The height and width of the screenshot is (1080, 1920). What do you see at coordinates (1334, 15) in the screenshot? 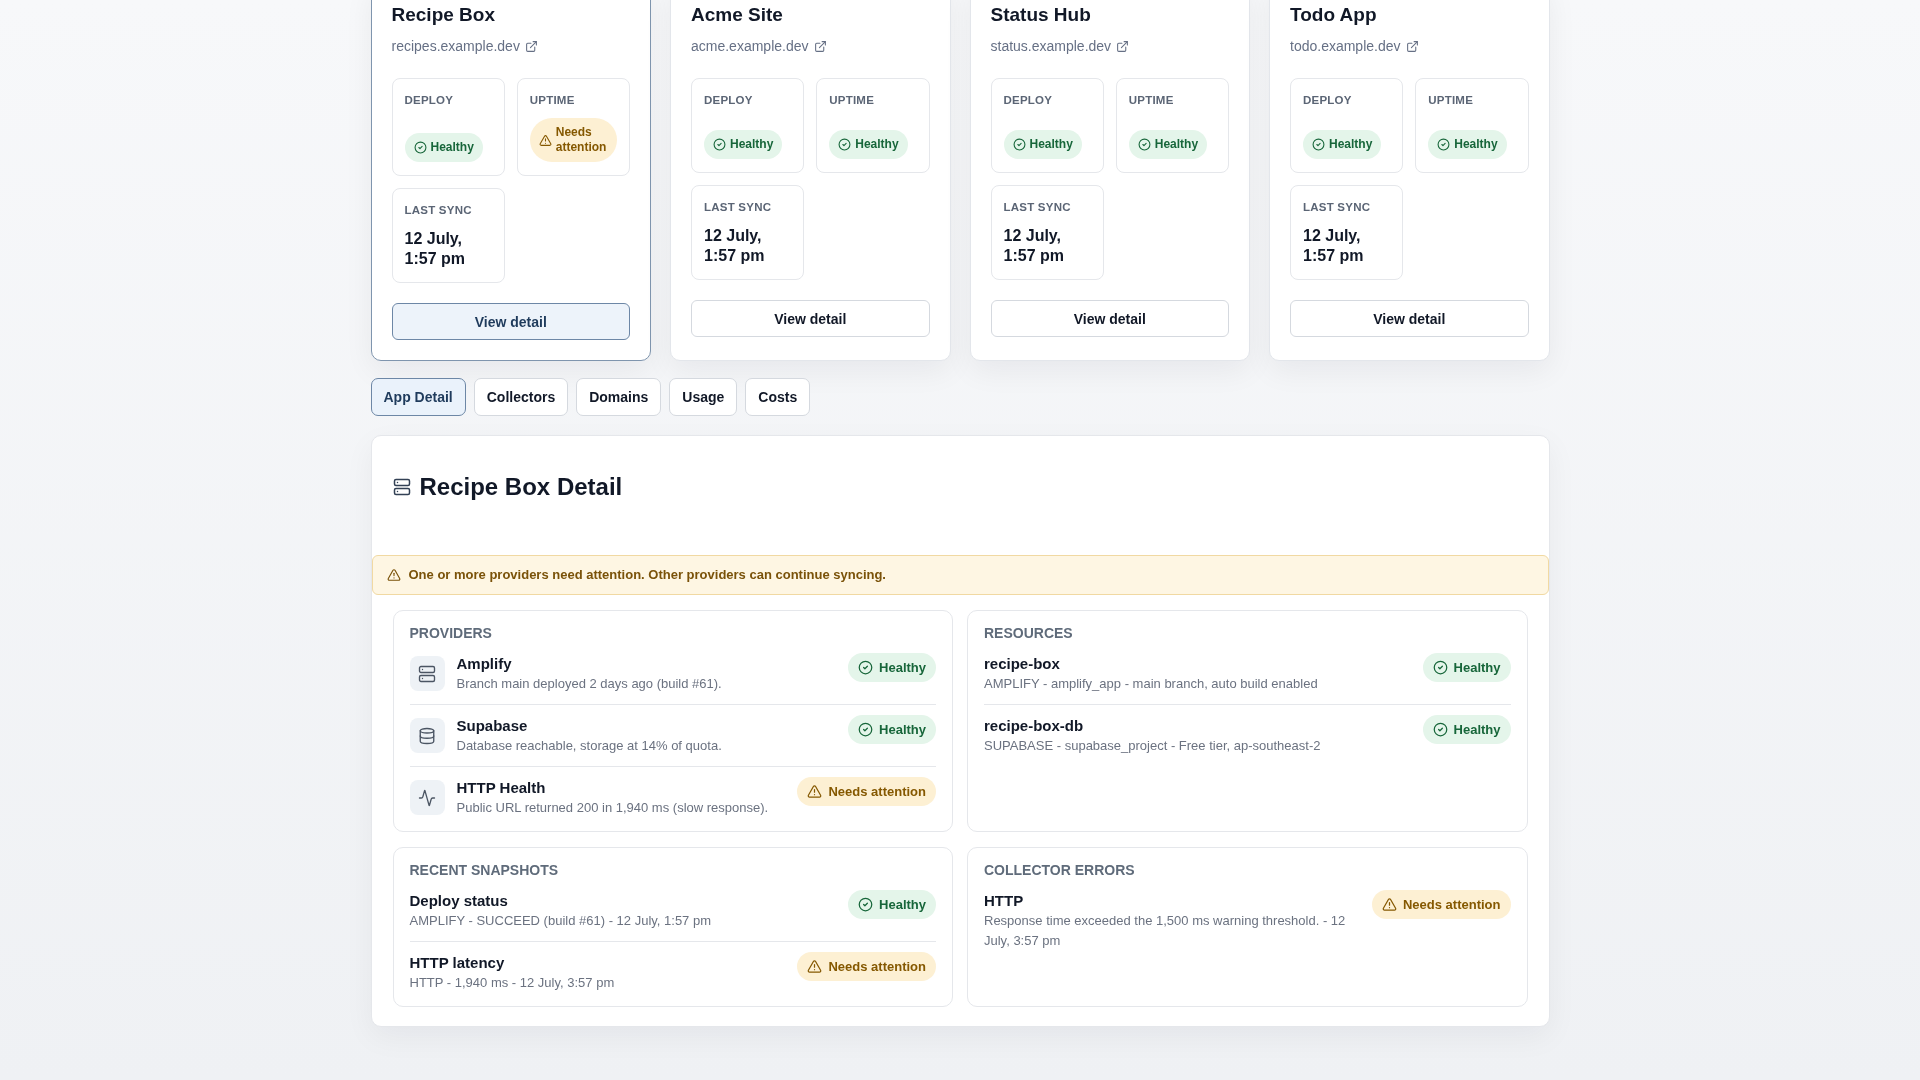
I see `app-name: Todo App` at bounding box center [1334, 15].